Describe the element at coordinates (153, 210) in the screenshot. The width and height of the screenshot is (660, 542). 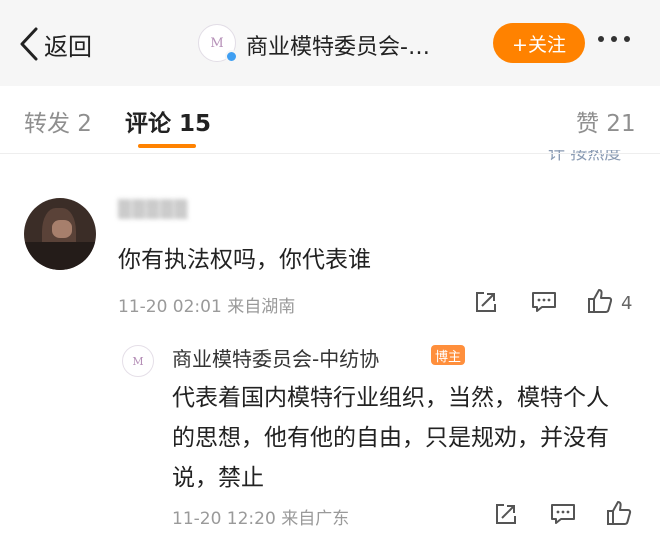
I see `comment-username: ▒▒▒▒▒` at that location.